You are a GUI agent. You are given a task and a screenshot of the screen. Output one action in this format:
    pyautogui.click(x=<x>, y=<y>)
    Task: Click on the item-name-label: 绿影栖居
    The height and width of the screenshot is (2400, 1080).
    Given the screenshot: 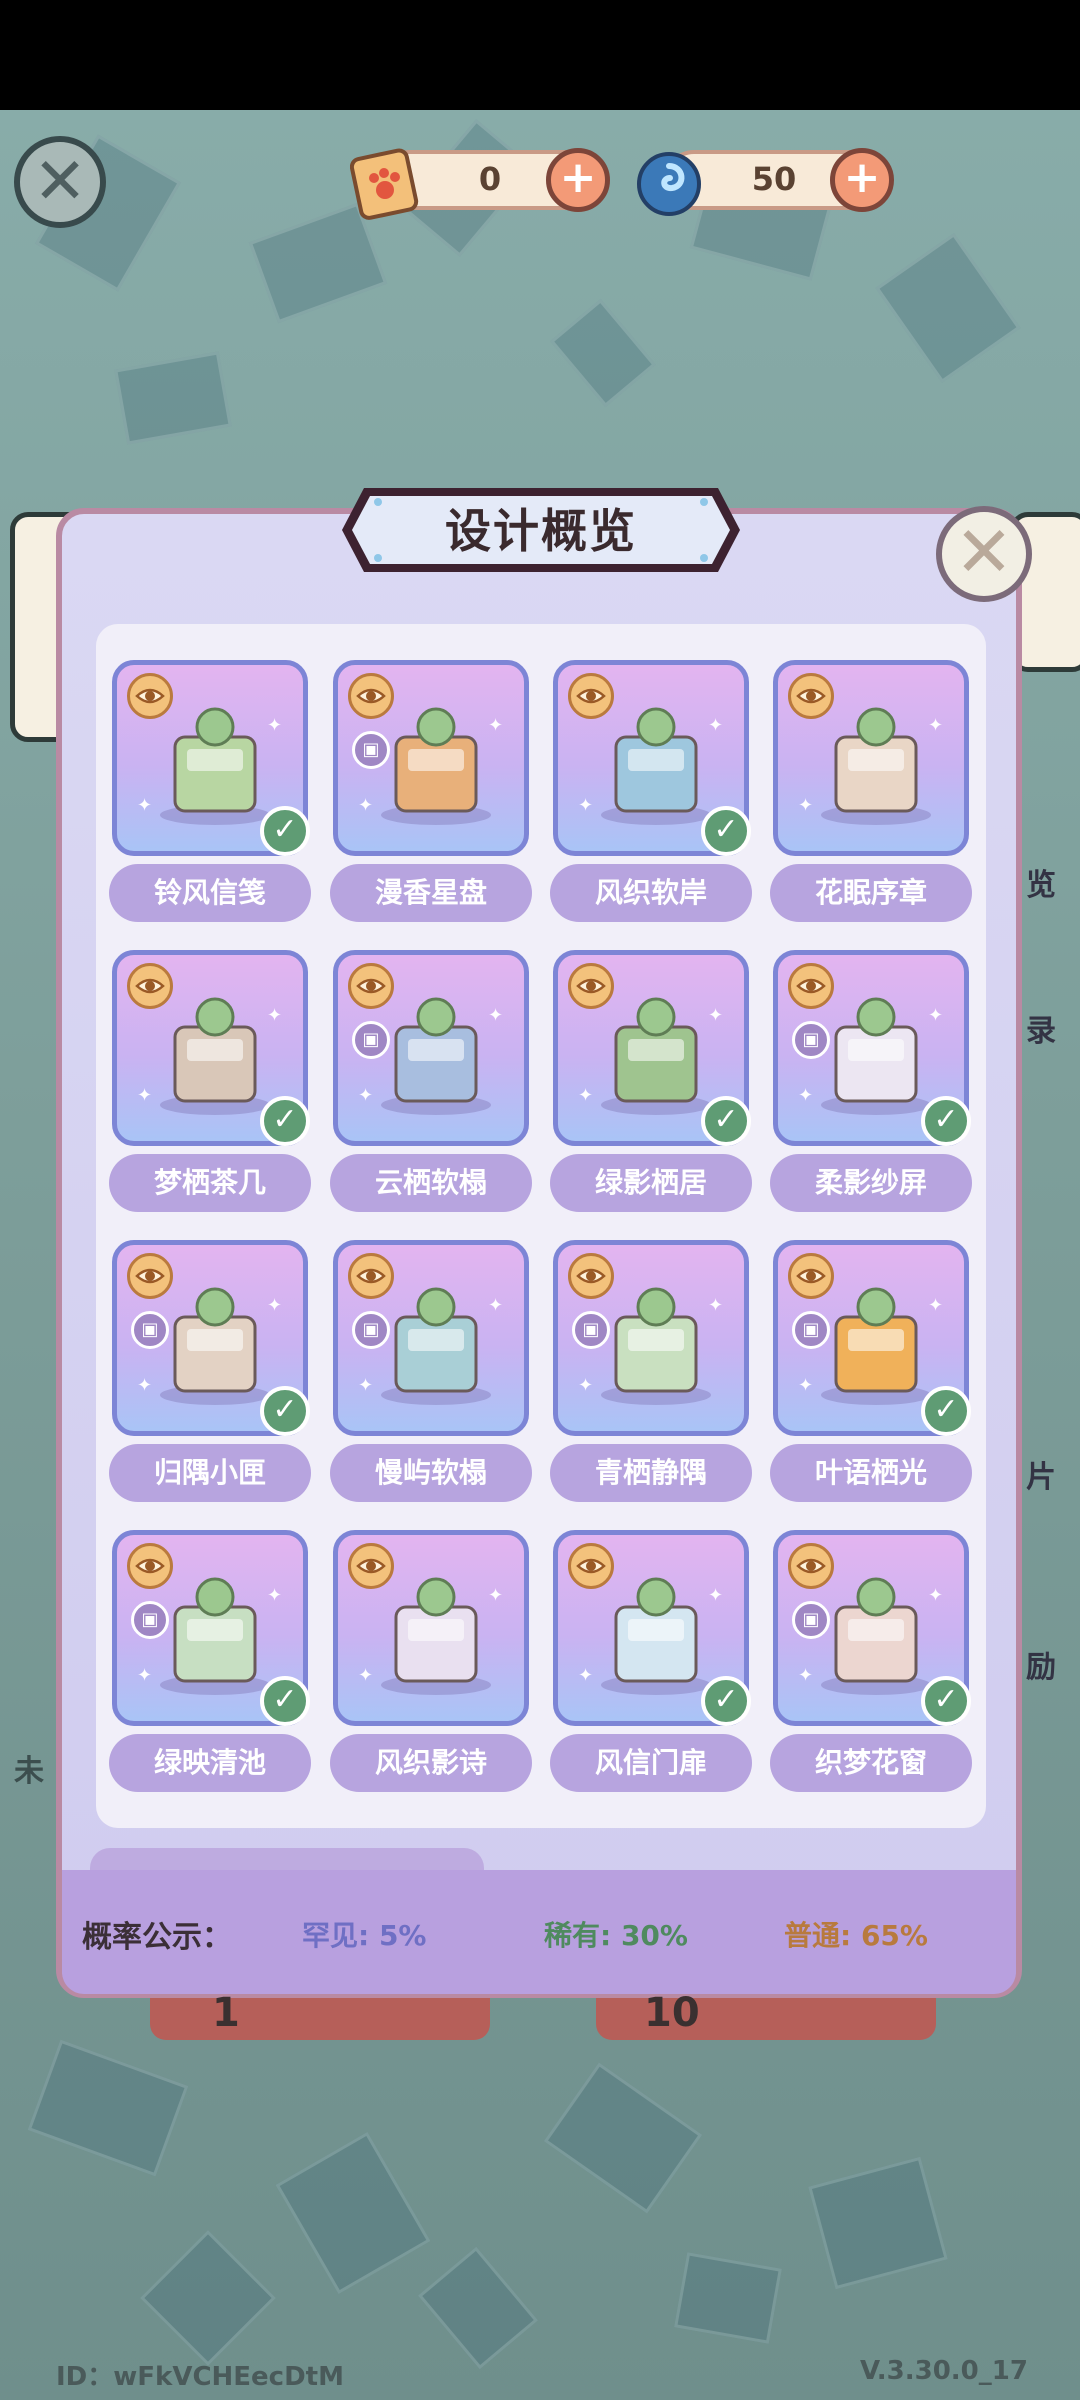 What is the action you would take?
    pyautogui.click(x=651, y=1183)
    